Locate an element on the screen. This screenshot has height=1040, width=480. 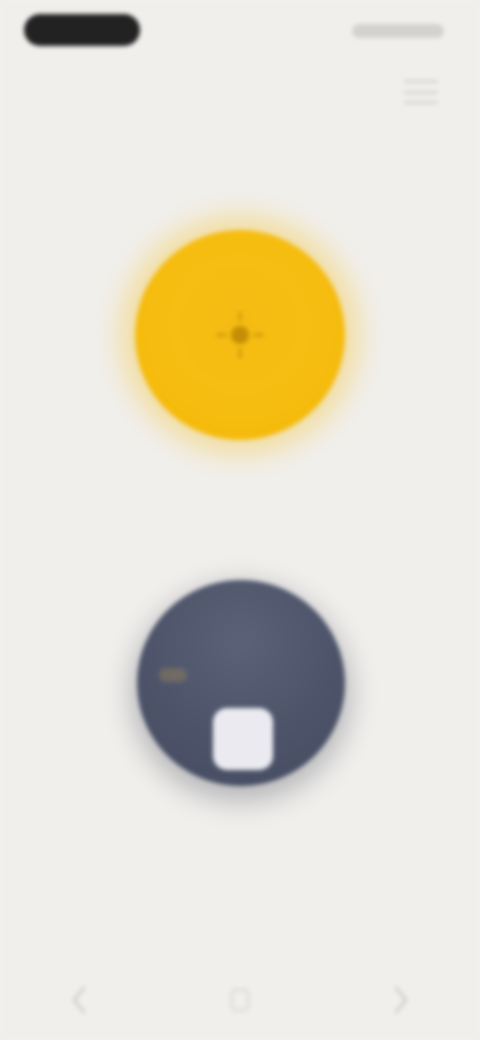
back-button is located at coordinates (80, 1000).